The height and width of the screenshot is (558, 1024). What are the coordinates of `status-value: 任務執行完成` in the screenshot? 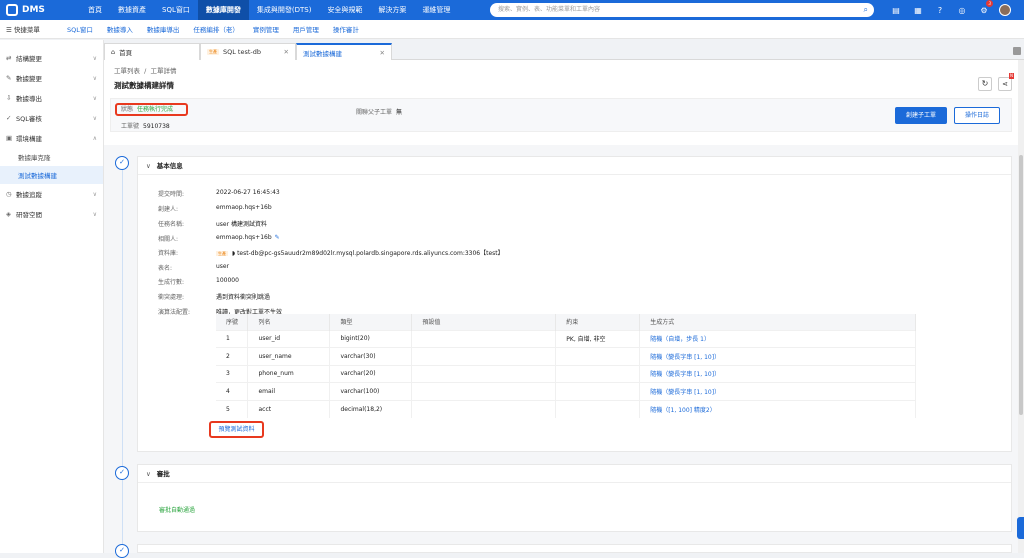 It's located at (155, 109).